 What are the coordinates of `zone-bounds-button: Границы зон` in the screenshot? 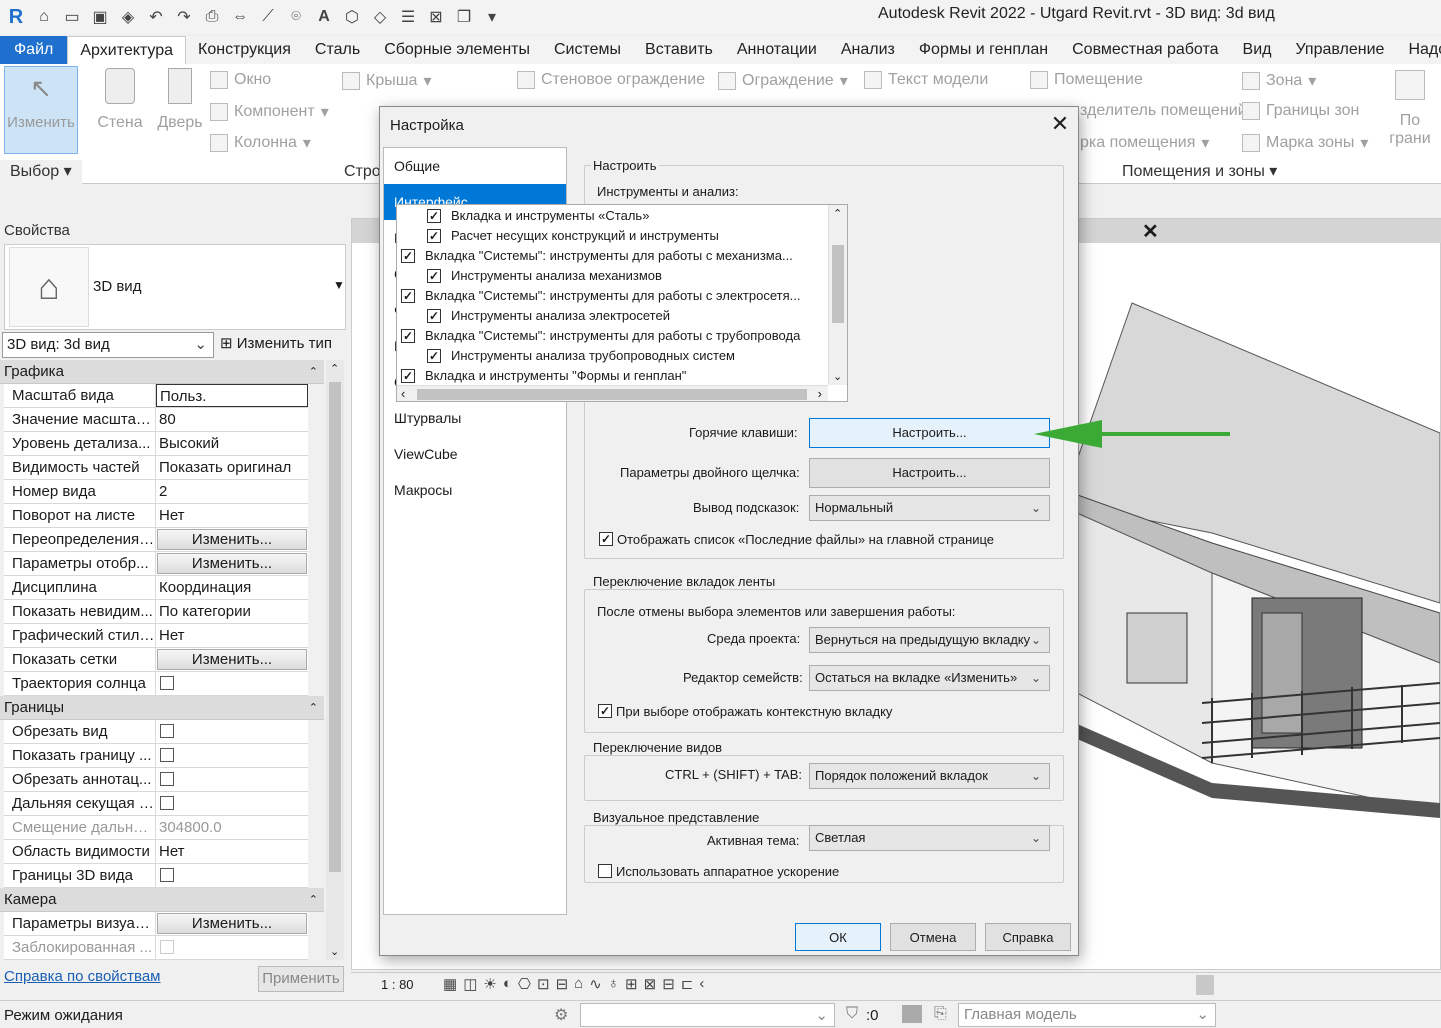 It's located at (1300, 111).